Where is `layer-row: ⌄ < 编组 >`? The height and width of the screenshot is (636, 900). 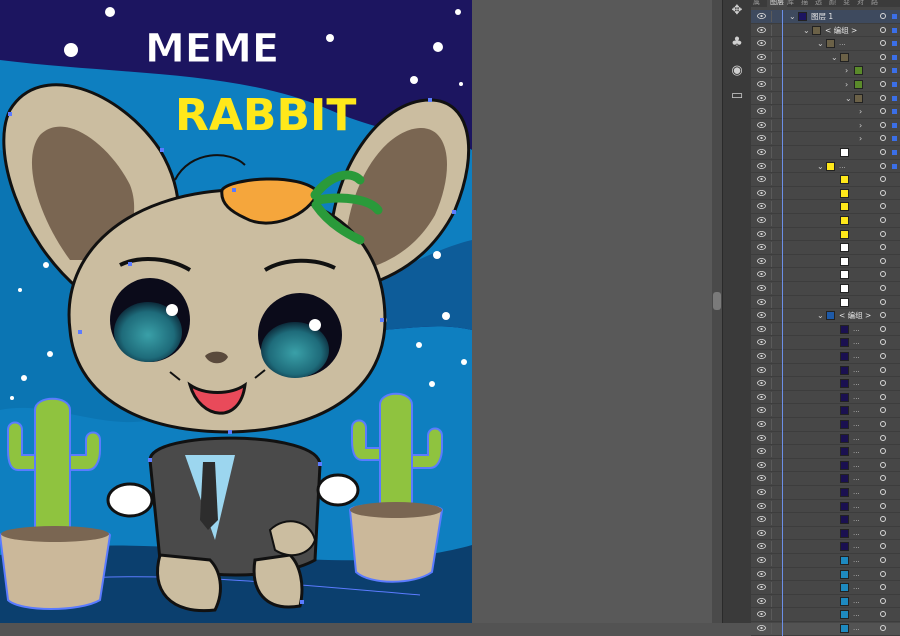
layer-row: ⌄ < 编组 > is located at coordinates (825, 30).